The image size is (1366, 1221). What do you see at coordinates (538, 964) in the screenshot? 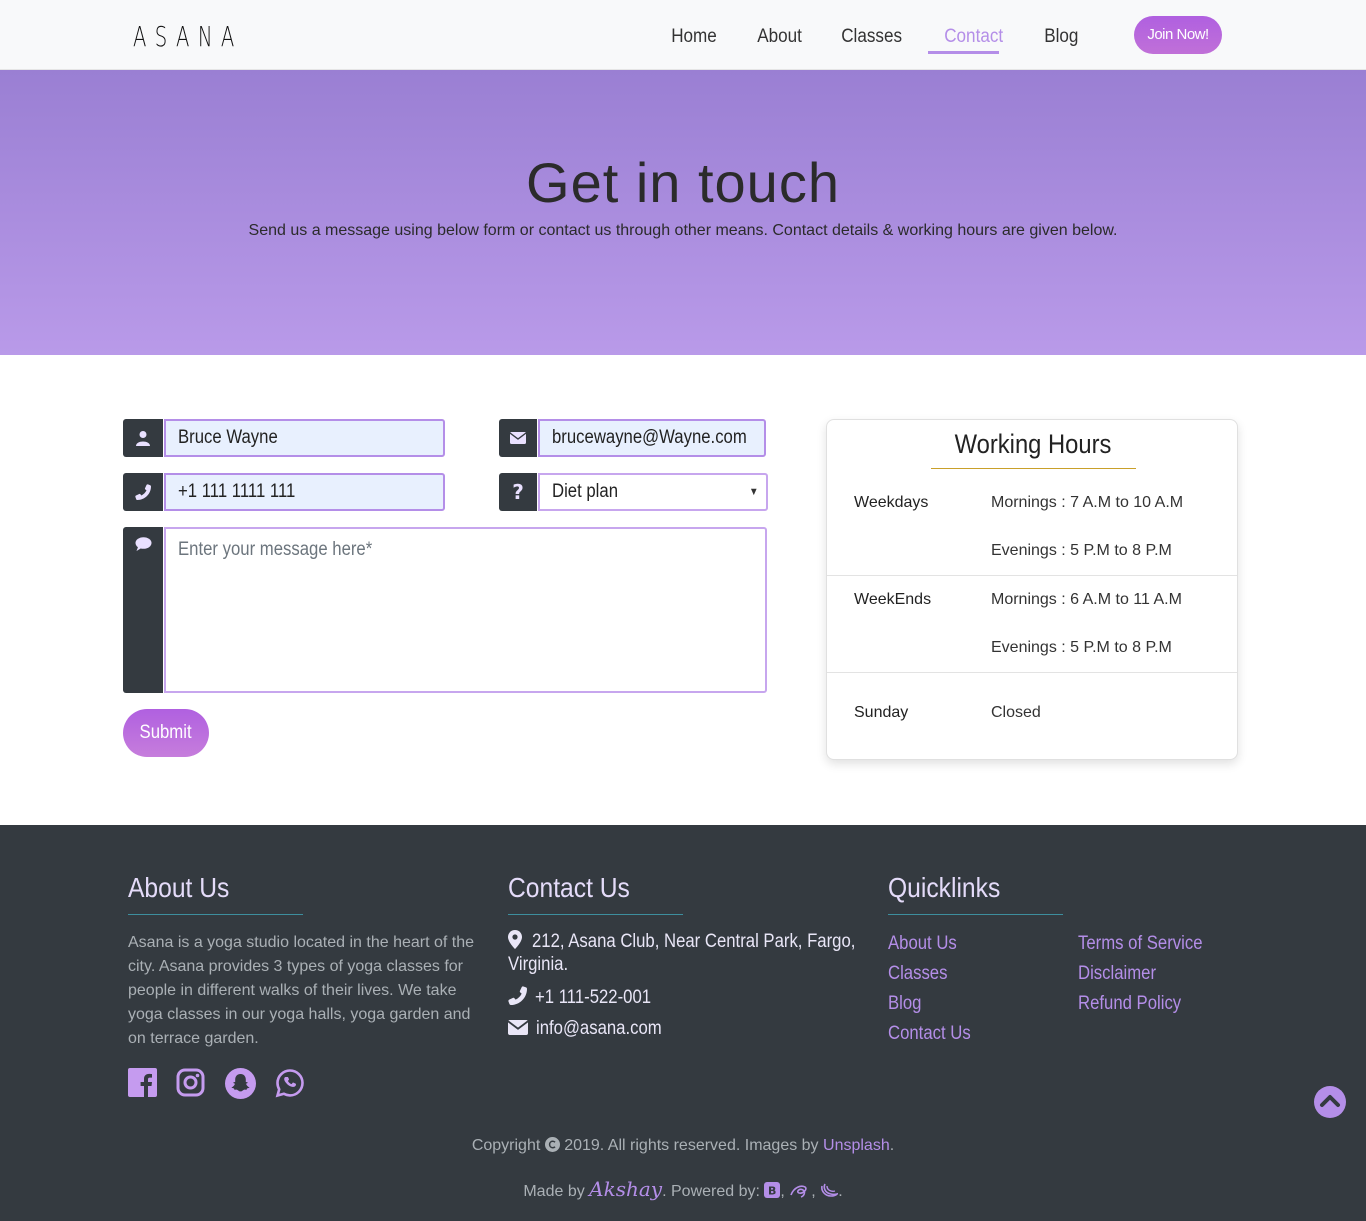
I see `address-line-2: Virginia.` at bounding box center [538, 964].